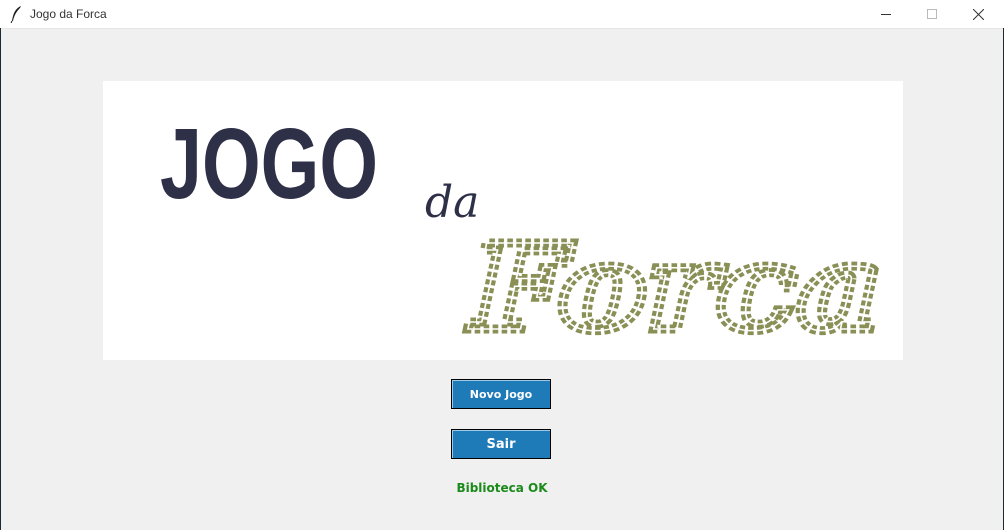 Image resolution: width=1004 pixels, height=530 pixels. What do you see at coordinates (501, 444) in the screenshot?
I see `exit-button: Sair` at bounding box center [501, 444].